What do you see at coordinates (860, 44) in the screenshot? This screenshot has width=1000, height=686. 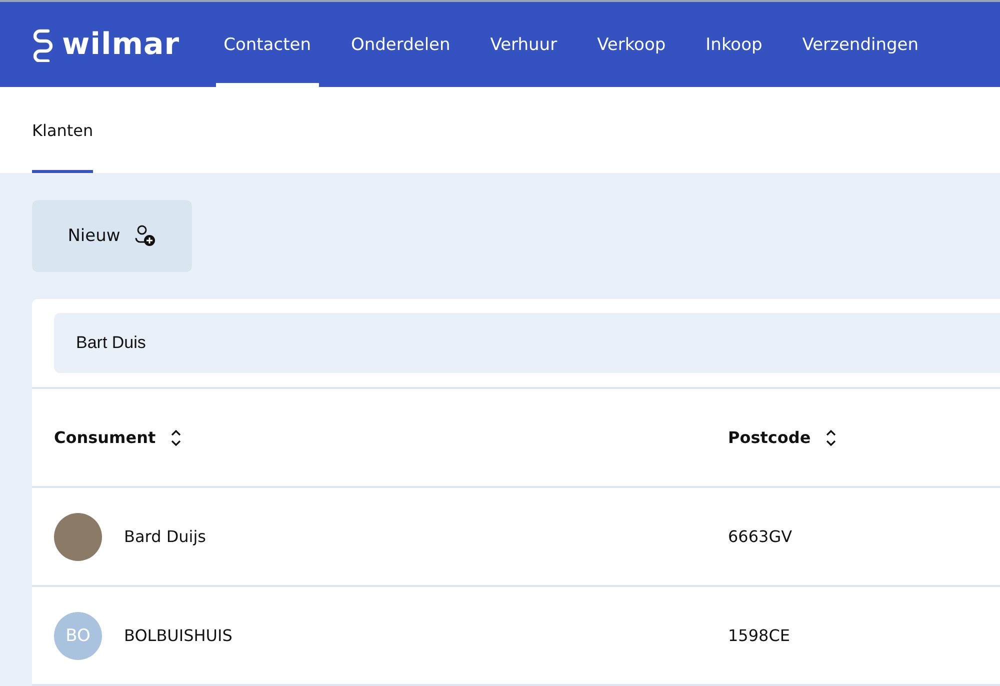 I see `nav-tab: Verzendingen` at bounding box center [860, 44].